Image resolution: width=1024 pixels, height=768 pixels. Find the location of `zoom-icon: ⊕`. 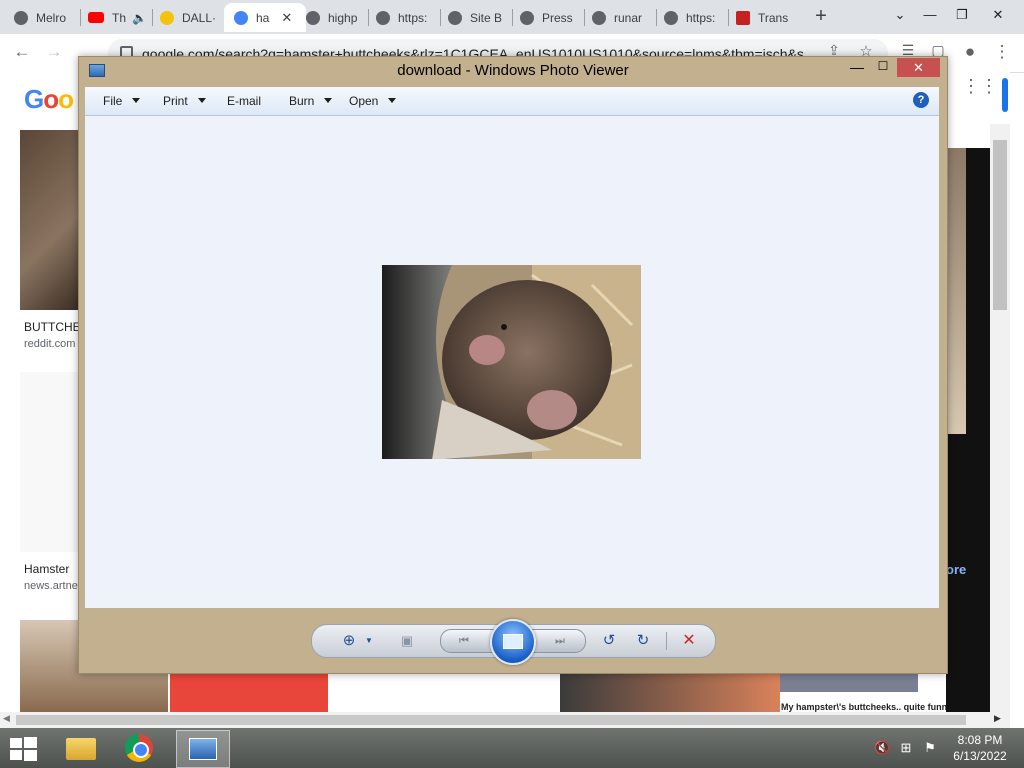

zoom-icon: ⊕ is located at coordinates (349, 641).